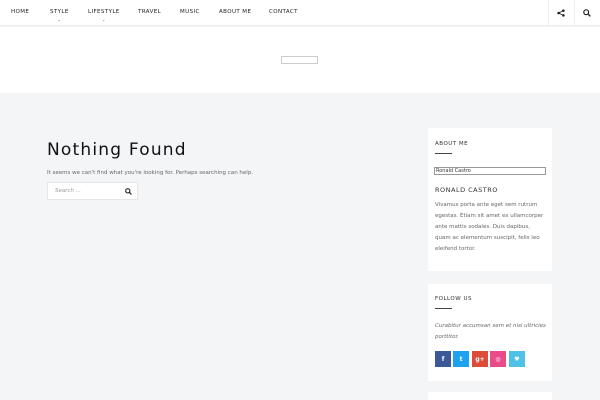 The height and width of the screenshot is (400, 600). I want to click on site-logo, so click(299, 60).